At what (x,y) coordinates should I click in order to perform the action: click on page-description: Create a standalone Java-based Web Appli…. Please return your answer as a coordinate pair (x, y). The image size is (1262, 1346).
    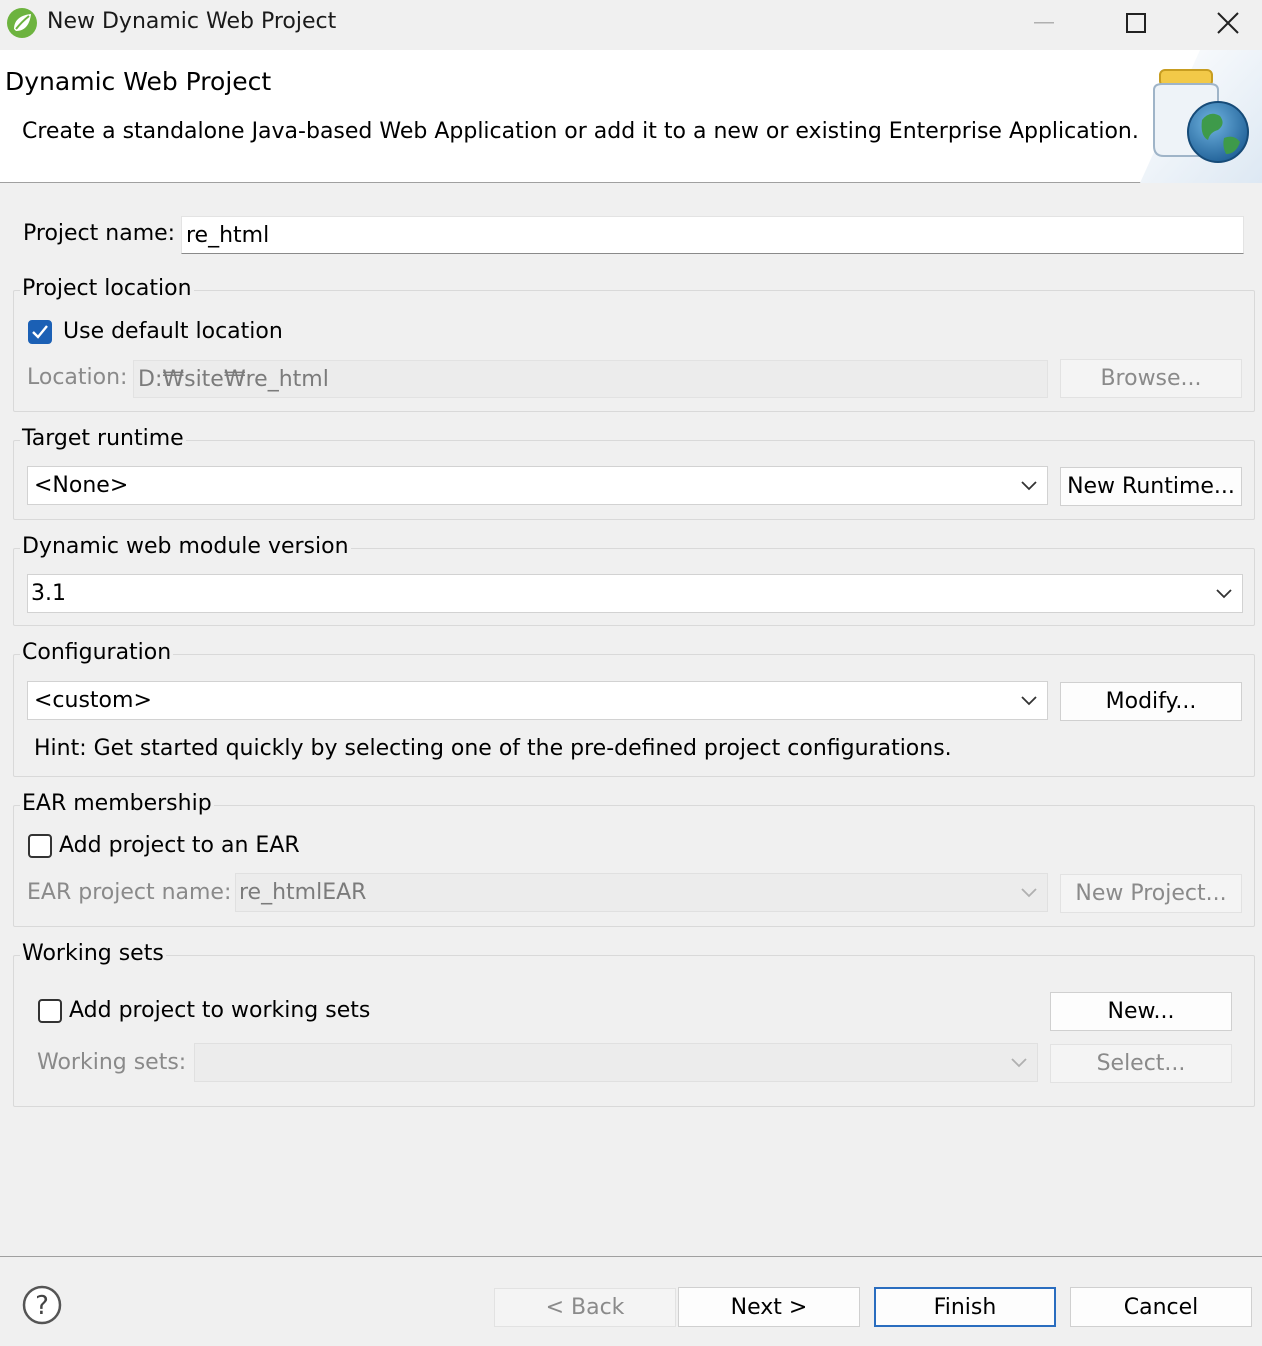
    Looking at the image, I should click on (580, 131).